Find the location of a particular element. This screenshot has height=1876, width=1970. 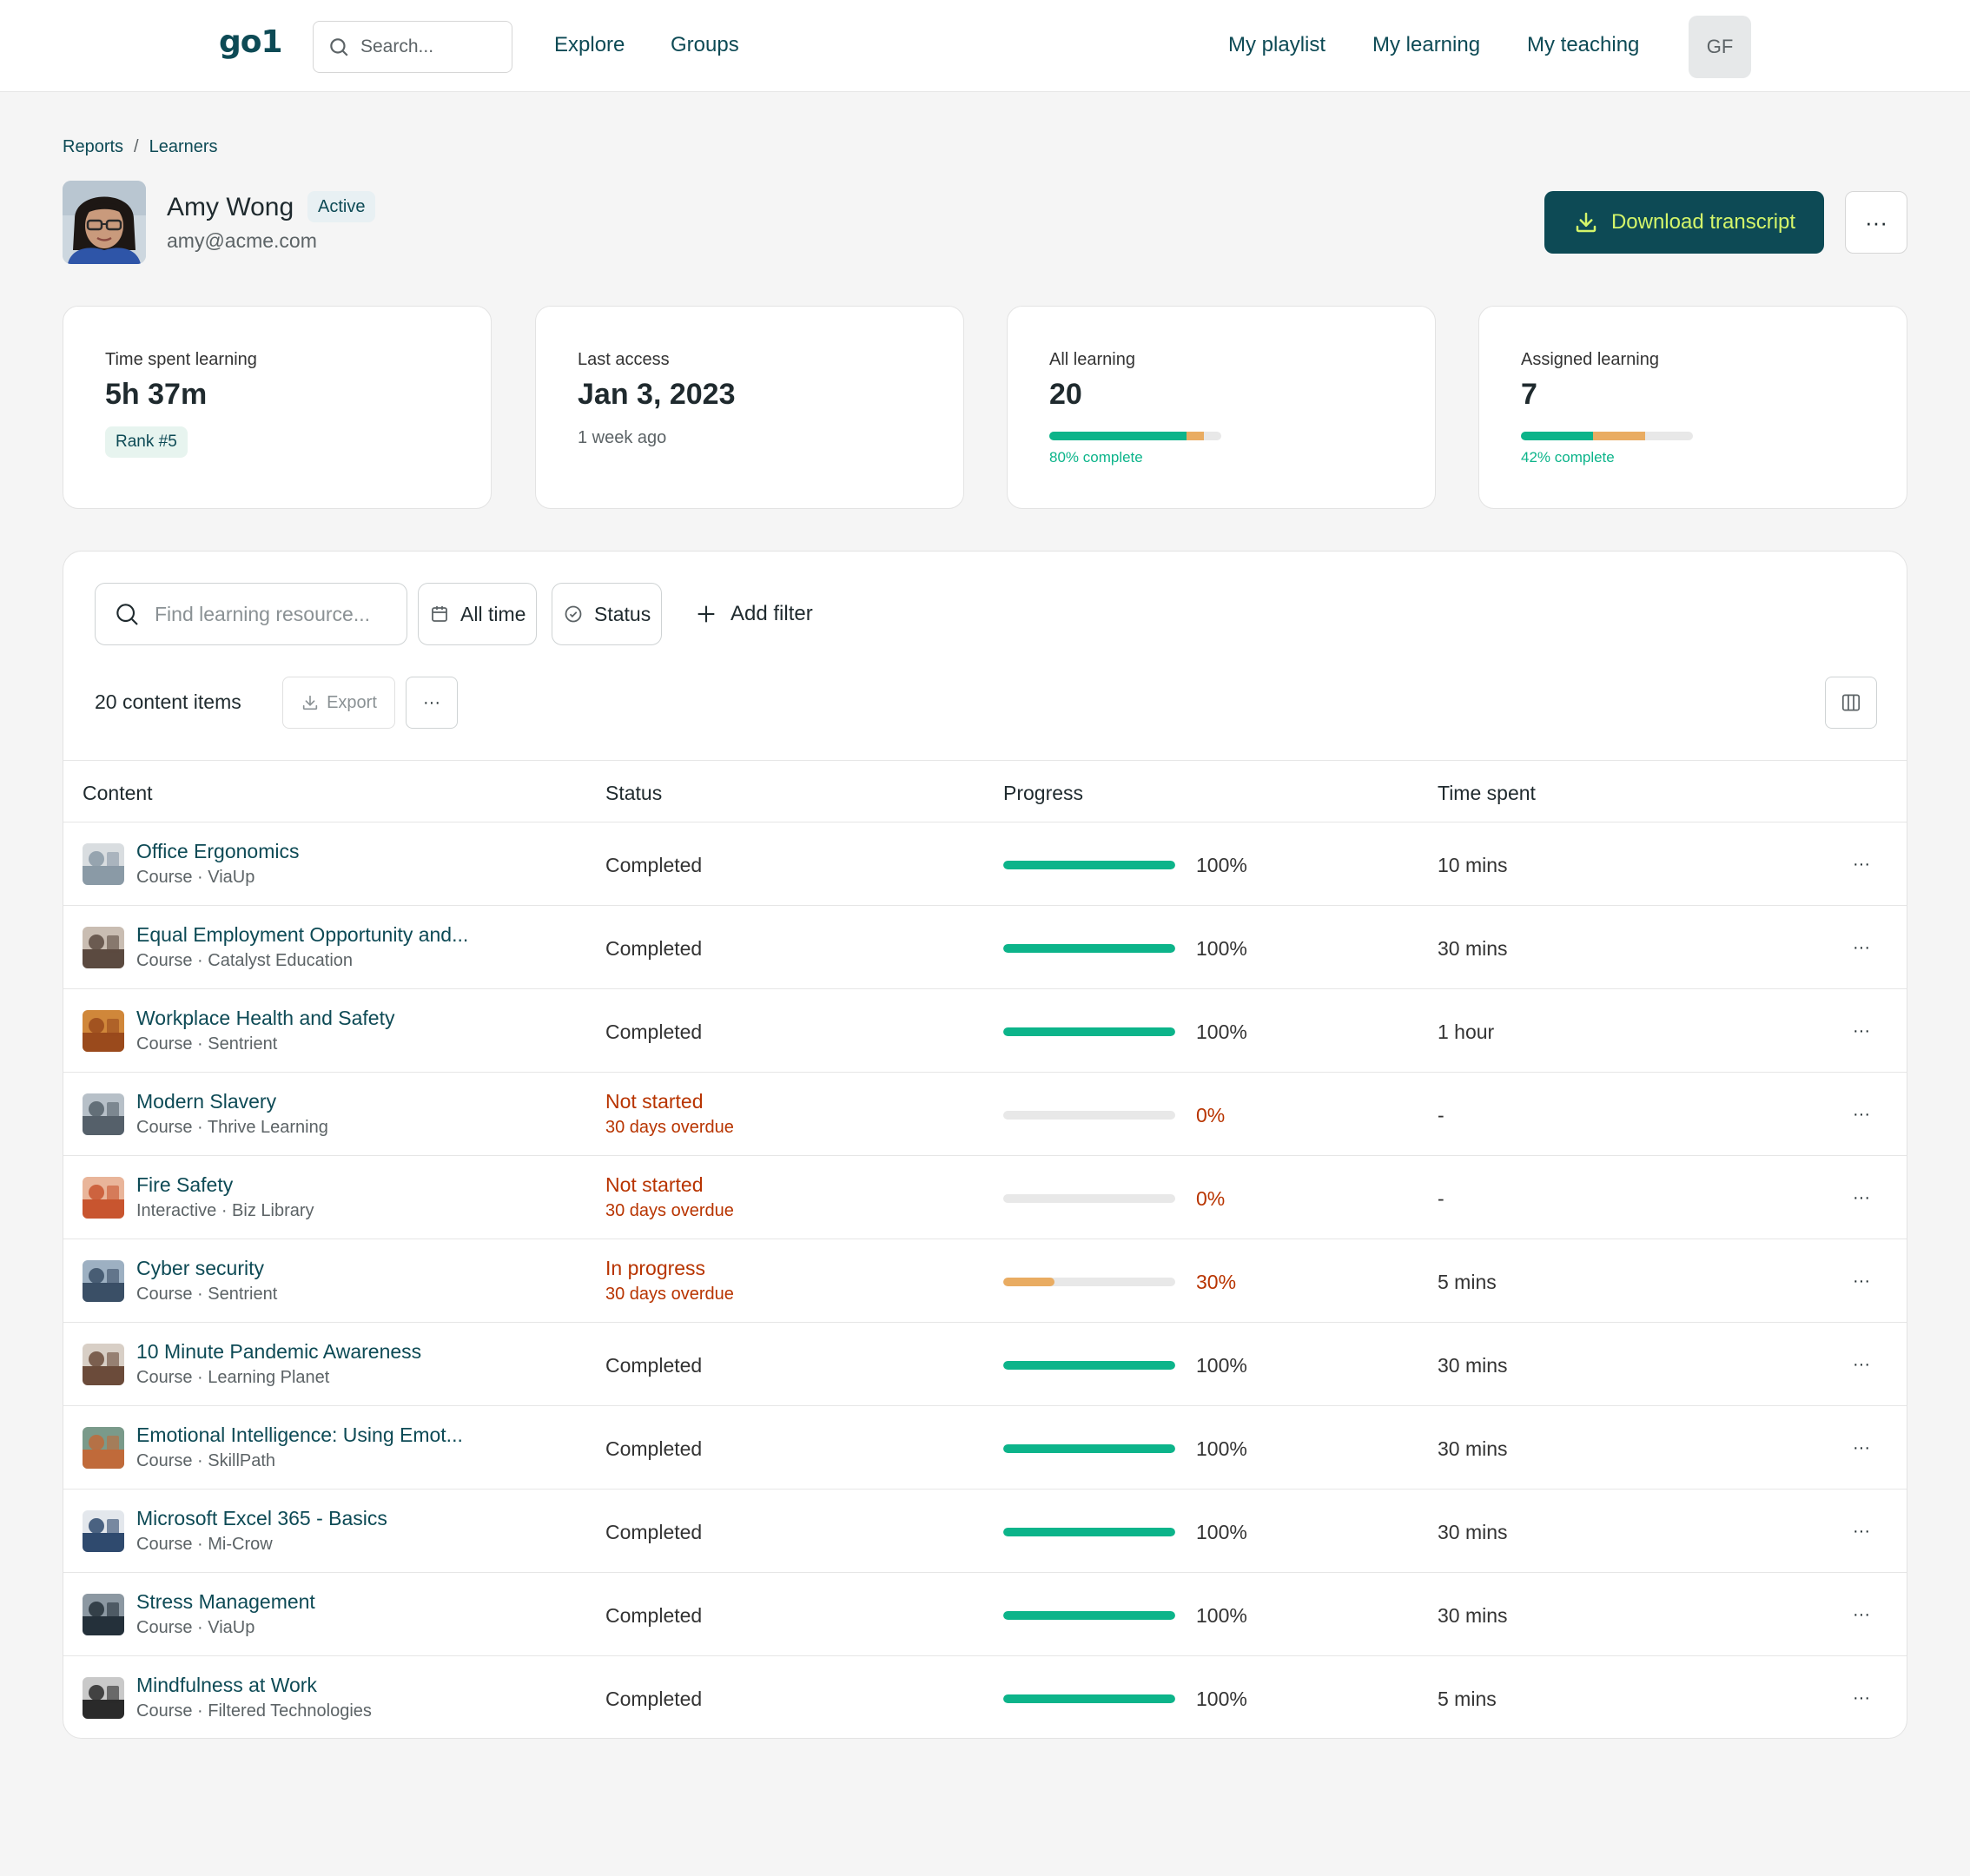

all-time-filter-button: All time is located at coordinates (478, 614).